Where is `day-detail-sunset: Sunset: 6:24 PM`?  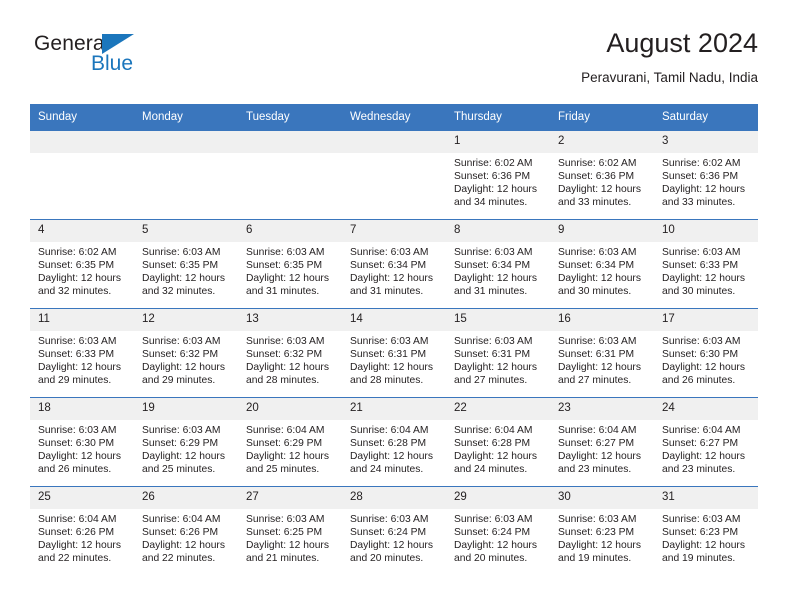
day-detail-sunset: Sunset: 6:24 PM is located at coordinates (492, 533).